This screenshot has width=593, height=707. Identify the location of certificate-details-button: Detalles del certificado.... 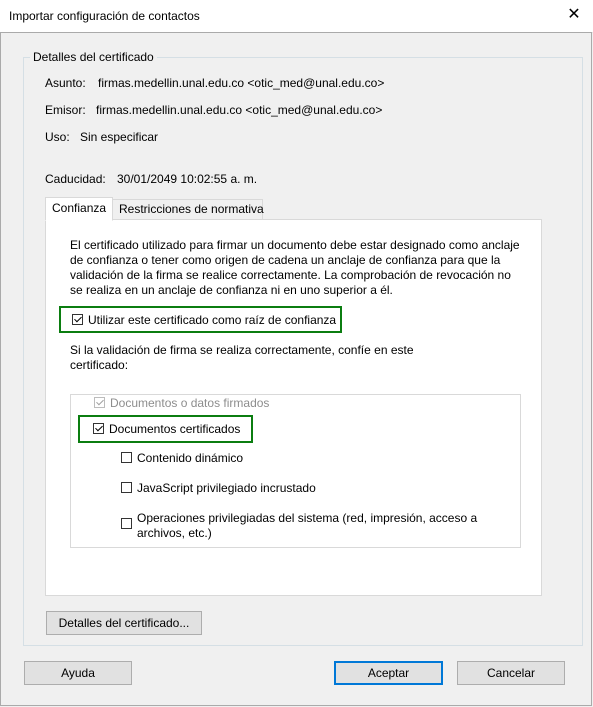
(124, 623).